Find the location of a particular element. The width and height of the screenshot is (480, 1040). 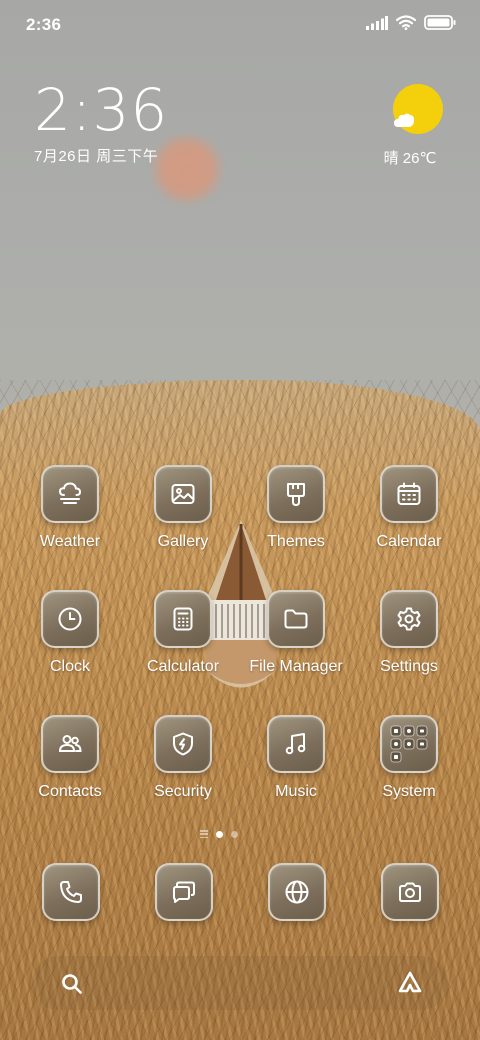

signal-icon is located at coordinates (377, 22).